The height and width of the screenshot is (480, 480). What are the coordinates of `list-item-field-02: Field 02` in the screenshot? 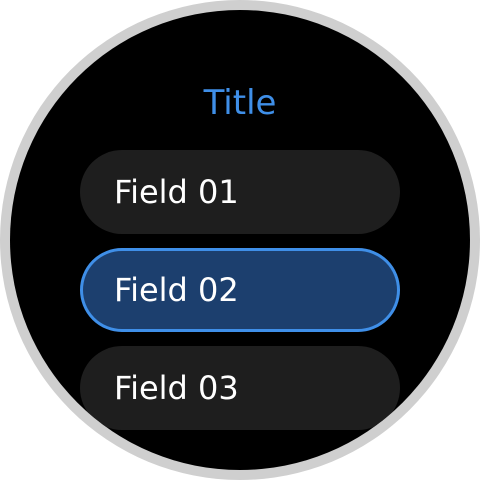 It's located at (240, 290).